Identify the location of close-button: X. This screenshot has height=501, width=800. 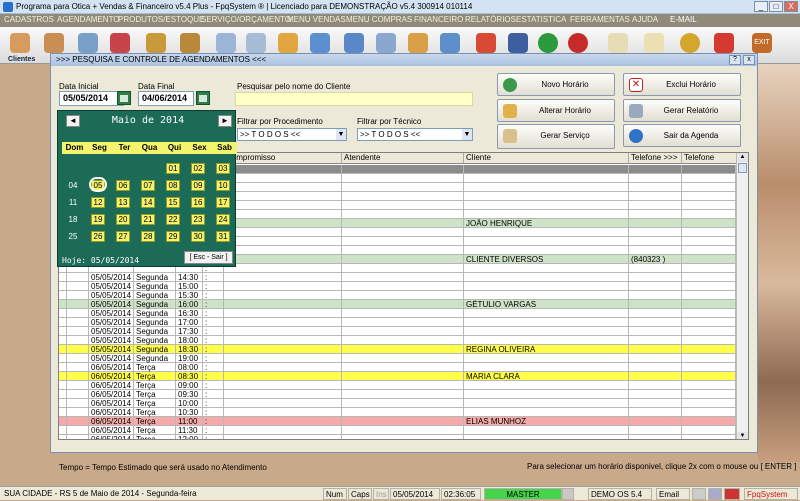
(791, 6).